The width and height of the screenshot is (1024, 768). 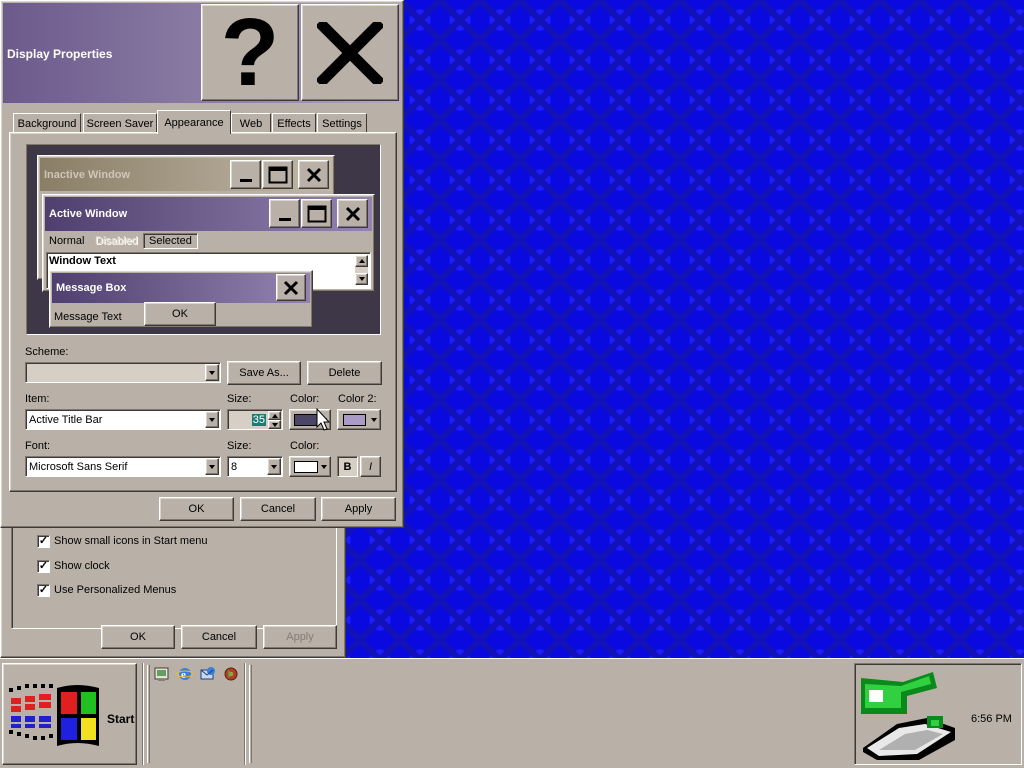 I want to click on show-clock-checkbox: ✓, so click(x=43, y=566).